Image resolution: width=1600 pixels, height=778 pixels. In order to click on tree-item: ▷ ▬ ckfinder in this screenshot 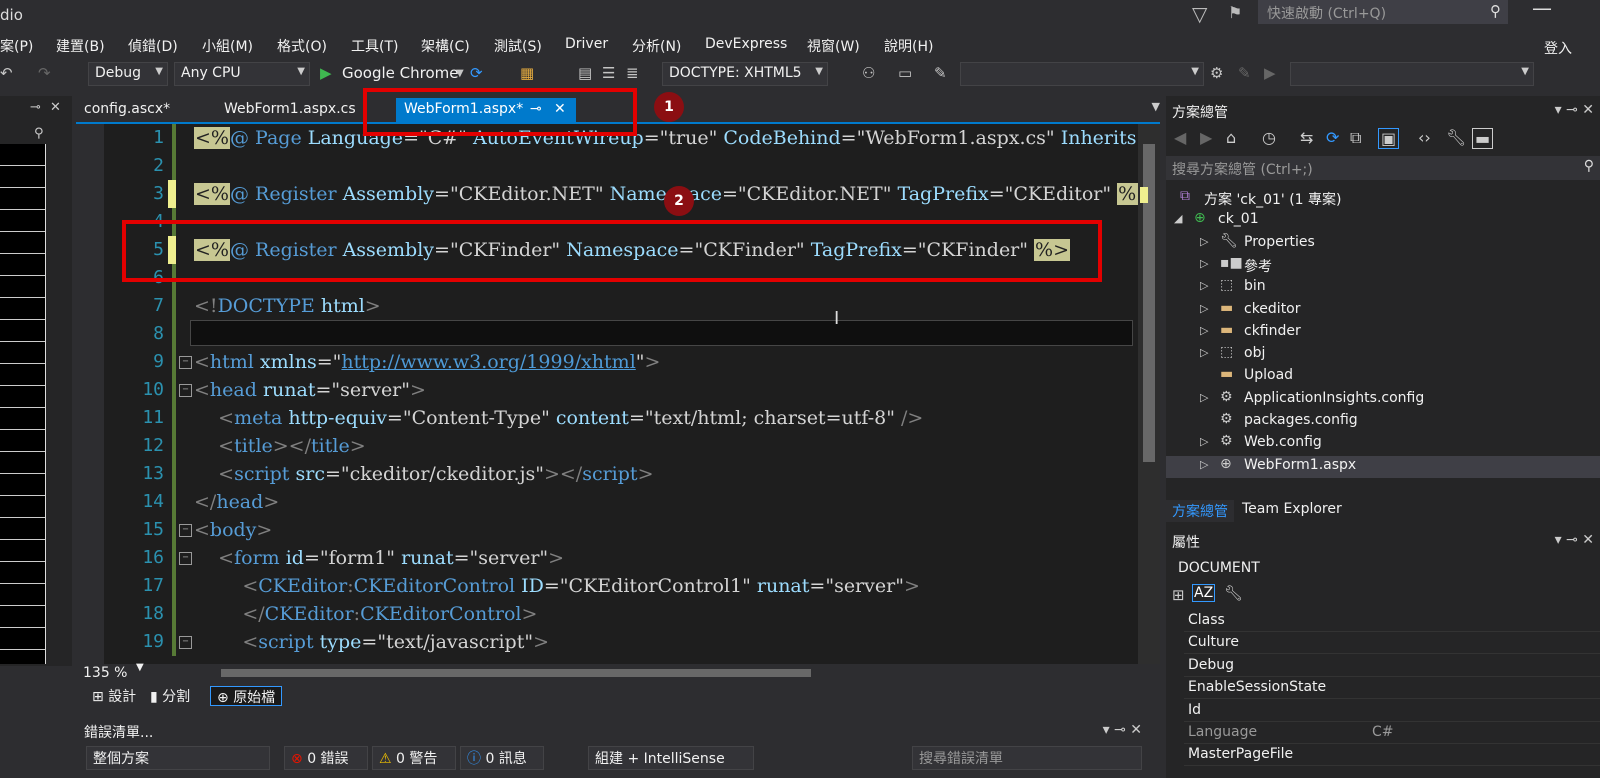, I will do `click(1383, 333)`.